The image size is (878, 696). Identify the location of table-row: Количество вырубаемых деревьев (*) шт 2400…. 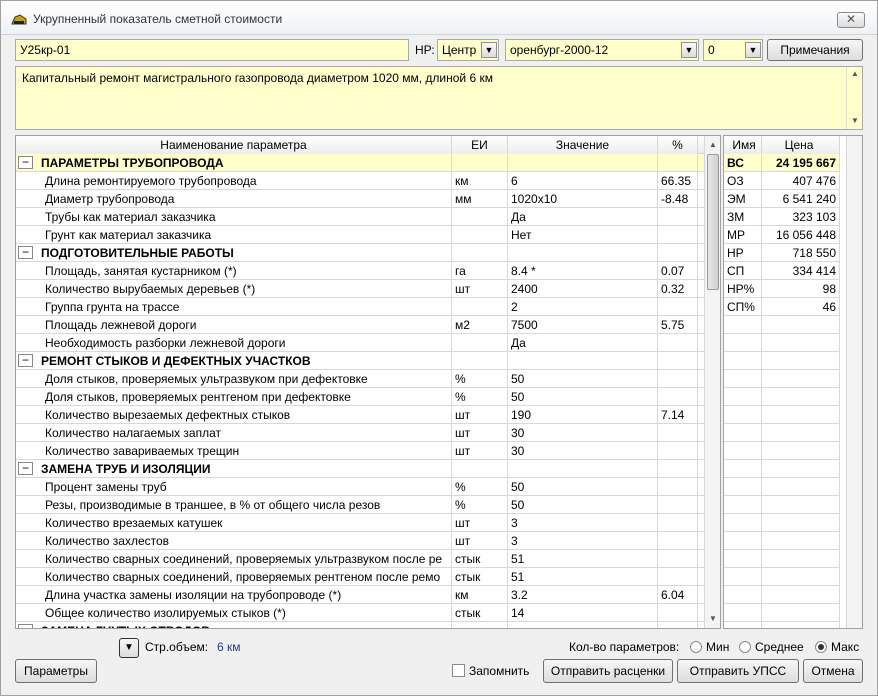
(361, 289).